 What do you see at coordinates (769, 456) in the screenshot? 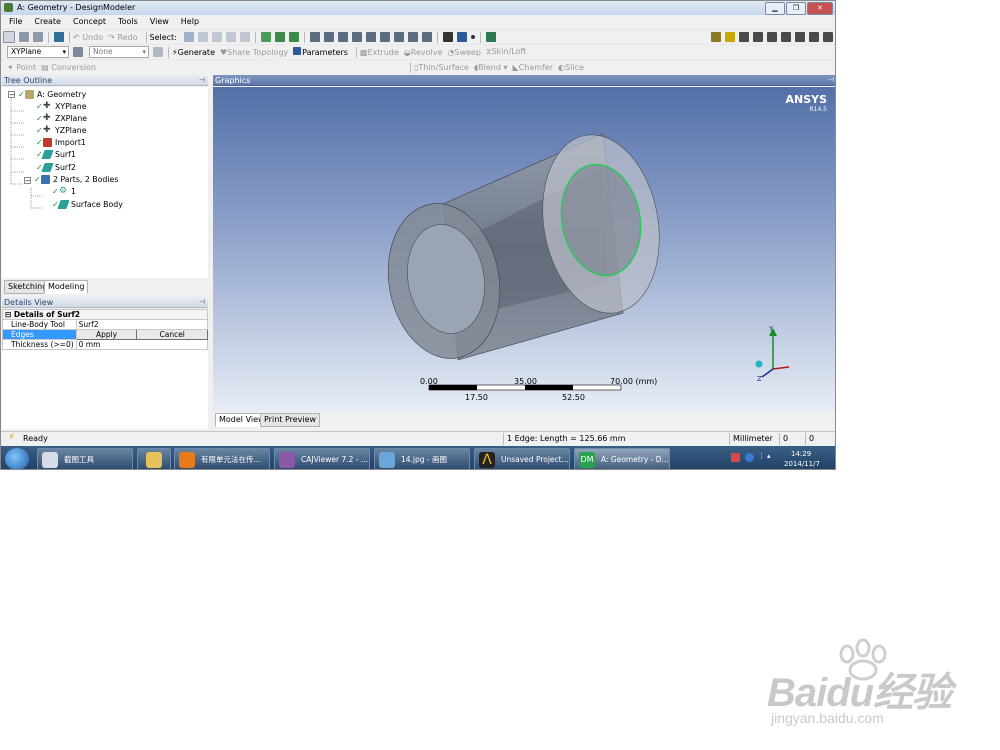
I see `tray-arrow-icon: ▴` at bounding box center [769, 456].